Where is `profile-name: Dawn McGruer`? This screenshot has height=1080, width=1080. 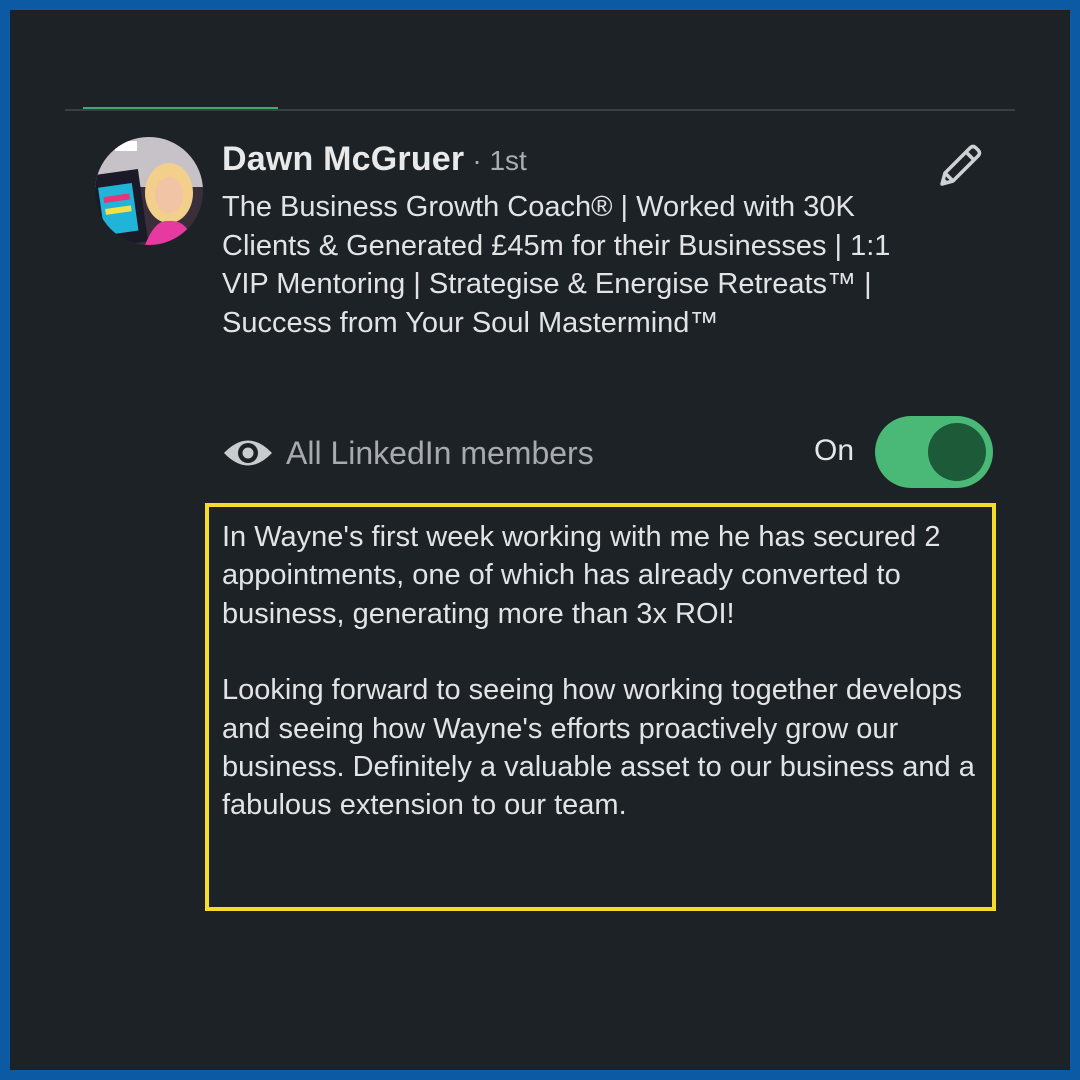 profile-name: Dawn McGruer is located at coordinates (343, 159).